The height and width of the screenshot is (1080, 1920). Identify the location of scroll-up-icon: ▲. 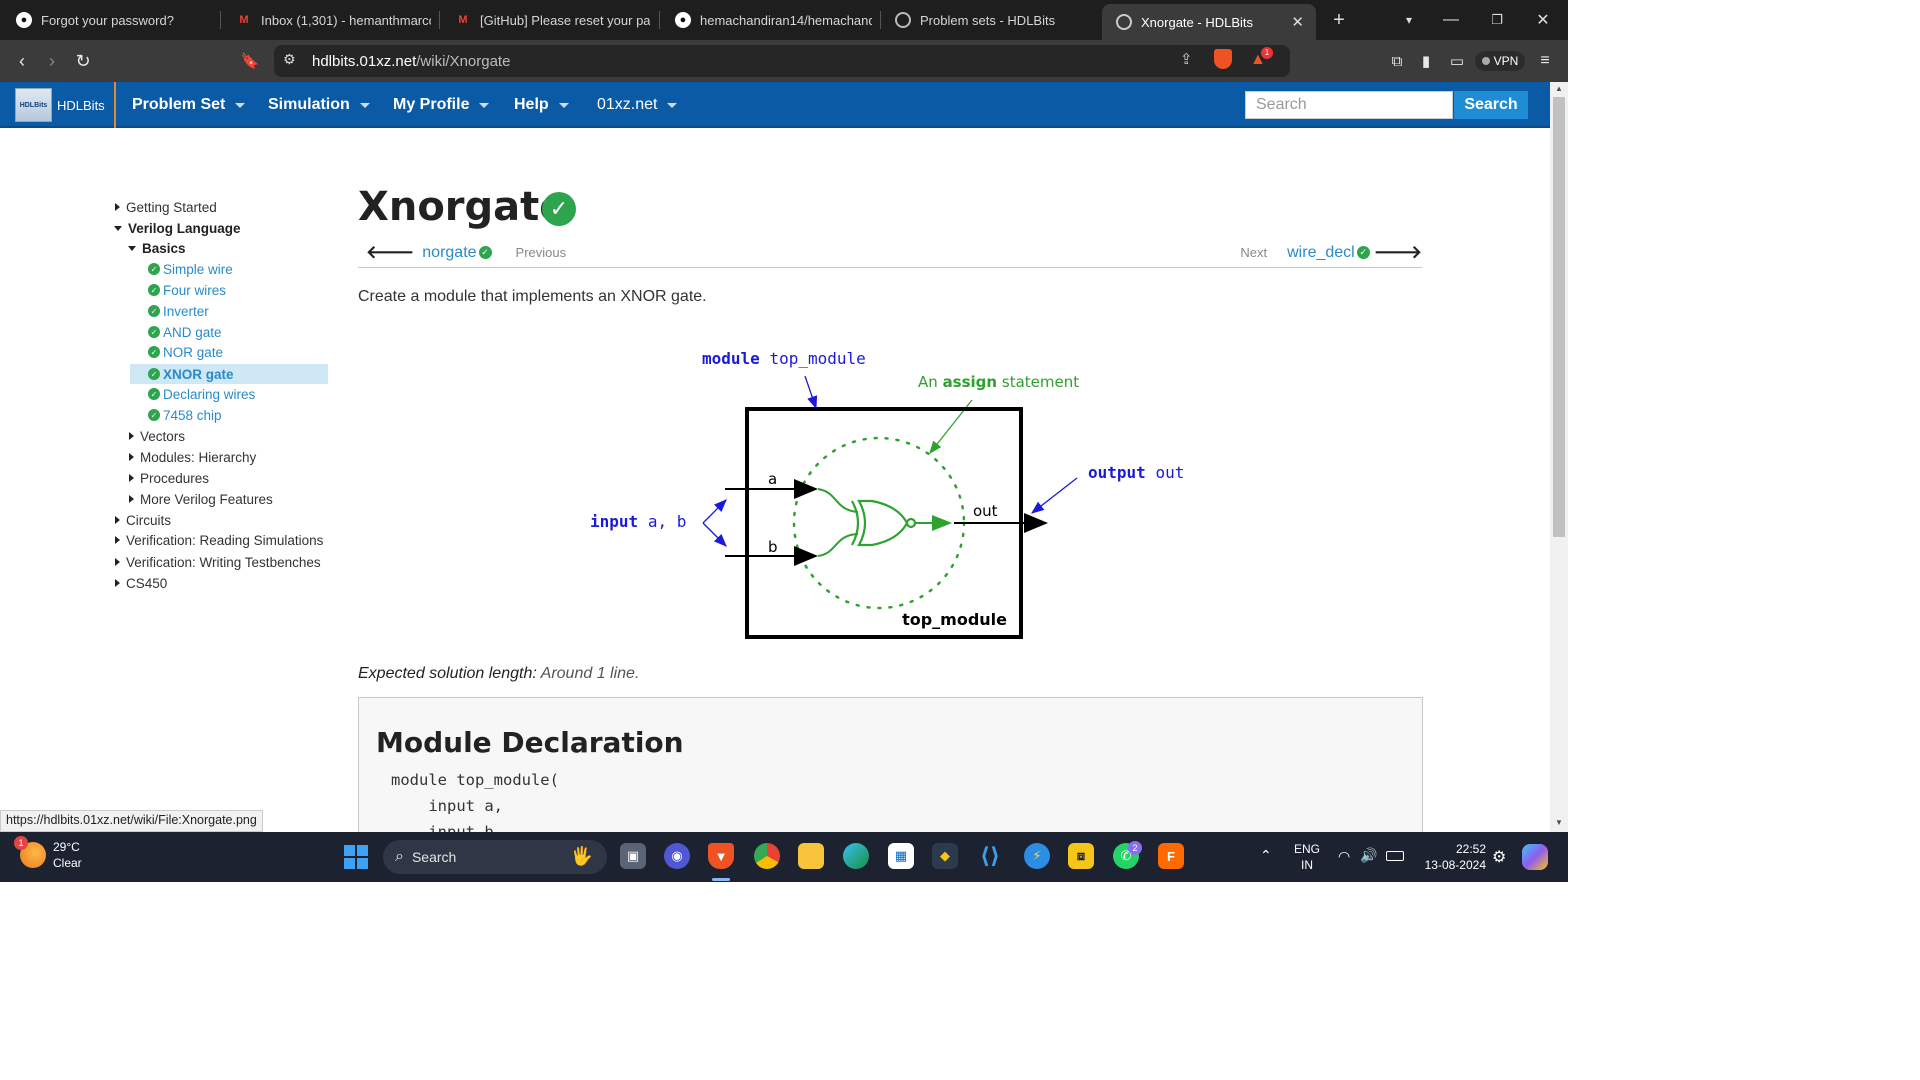
(1559, 91).